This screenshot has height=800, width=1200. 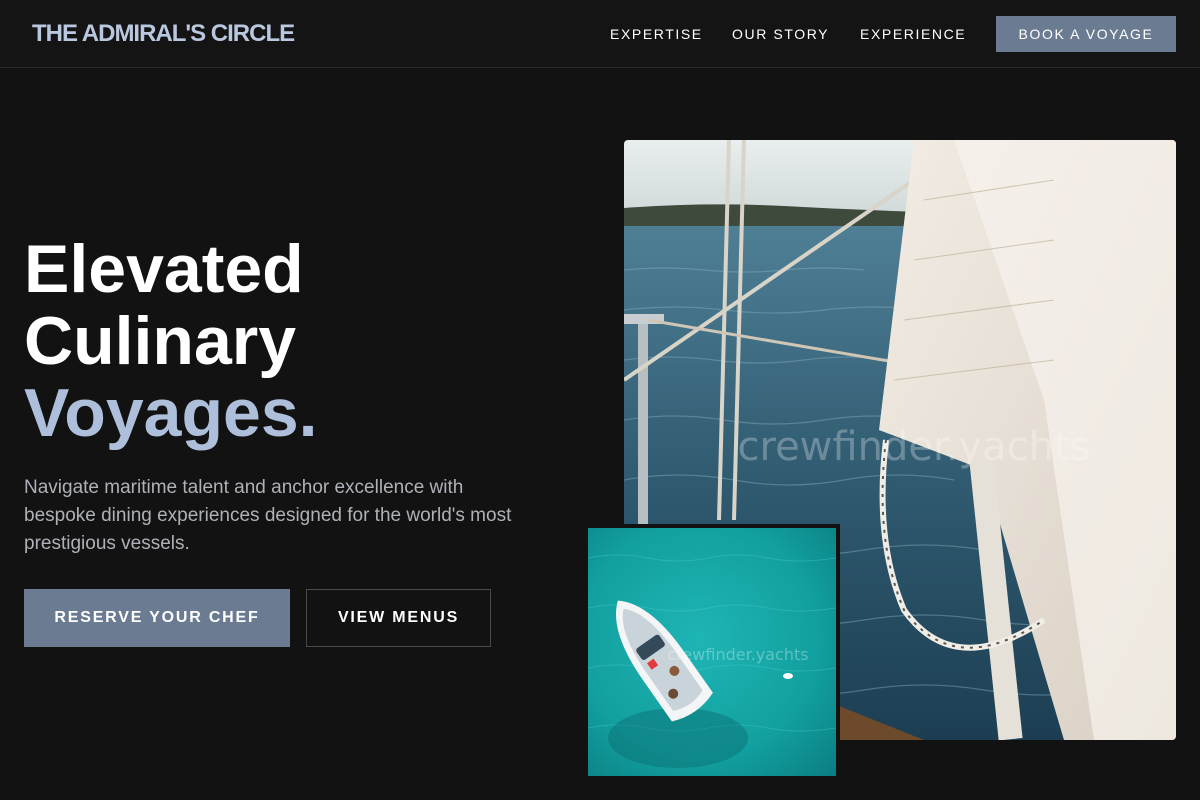 I want to click on aerial-boat-illustration: crewfinder.yachts, so click(x=712, y=652).